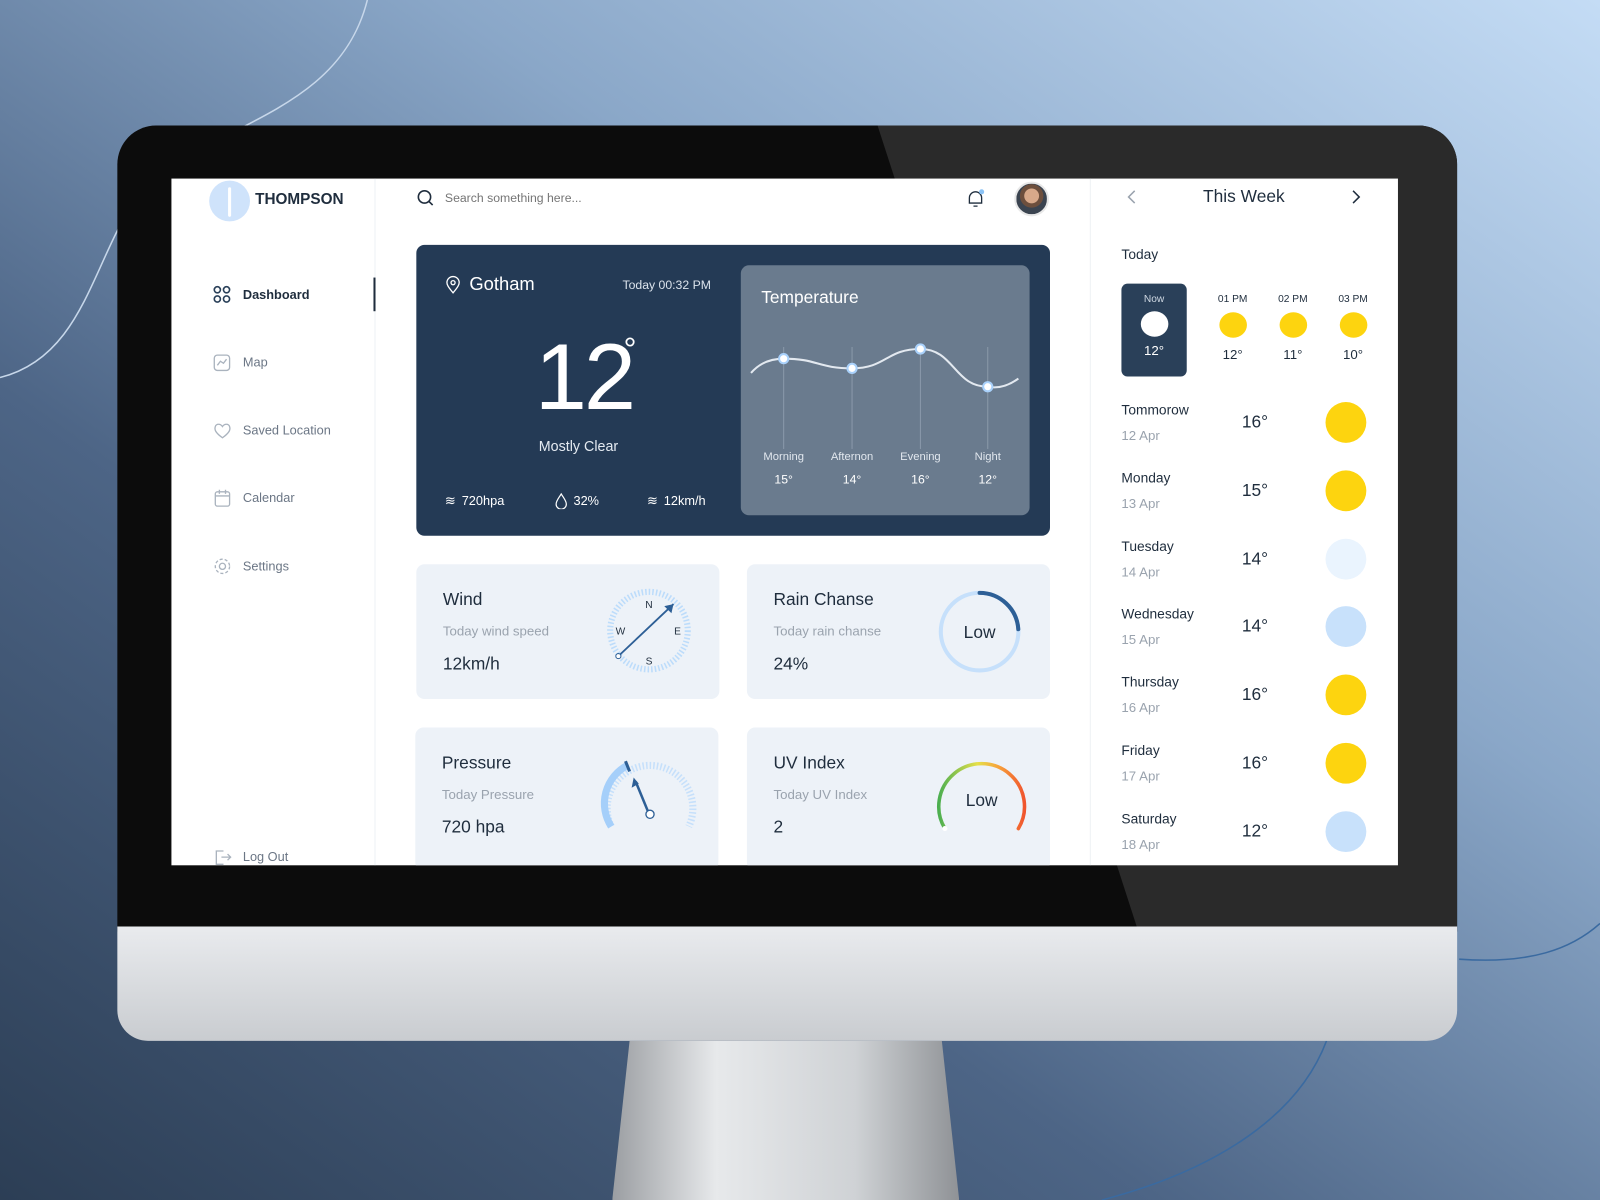 This screenshot has width=1600, height=1200. Describe the element at coordinates (229, 201) in the screenshot. I see `logo-icon` at that location.